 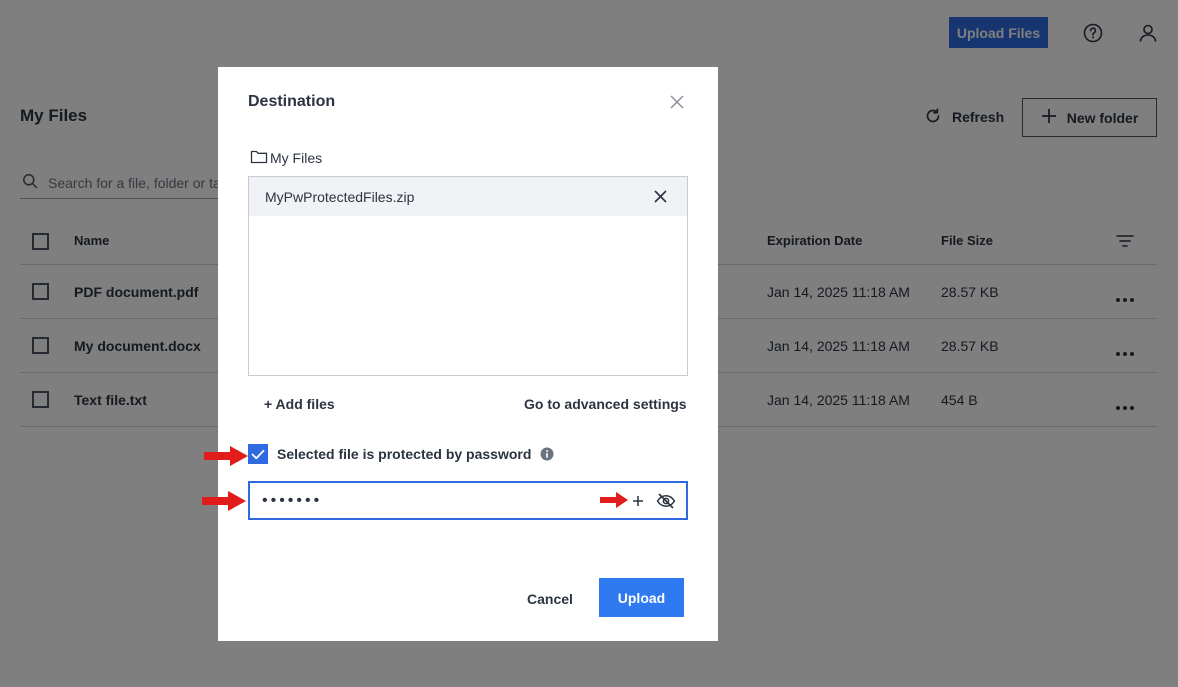 I want to click on password-checkbox-label: Selected file is protected by password, so click(x=404, y=454).